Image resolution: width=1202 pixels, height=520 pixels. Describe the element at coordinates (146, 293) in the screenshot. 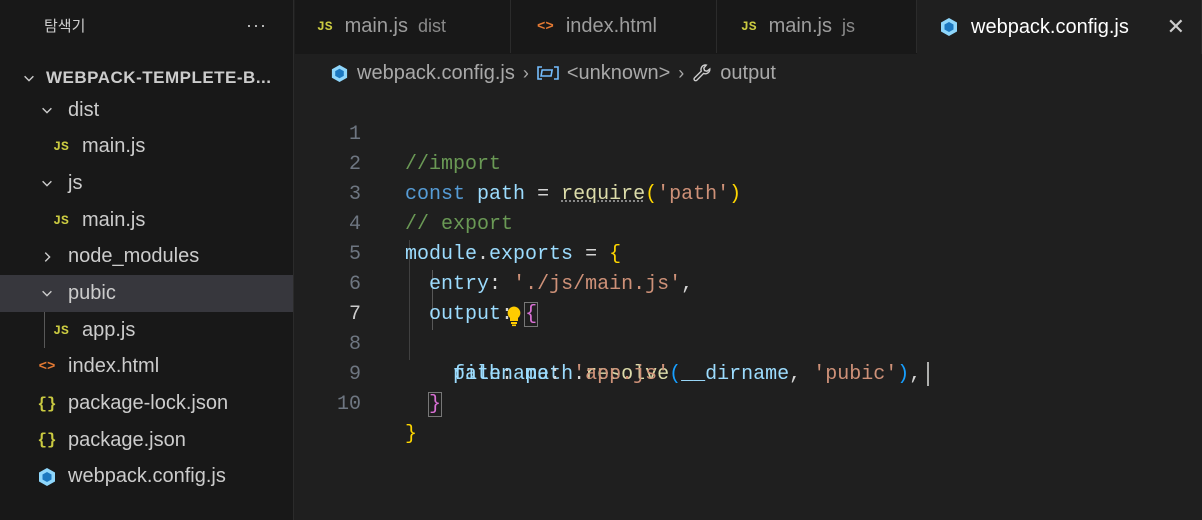

I see `tree-folder-pubic: pubic` at that location.